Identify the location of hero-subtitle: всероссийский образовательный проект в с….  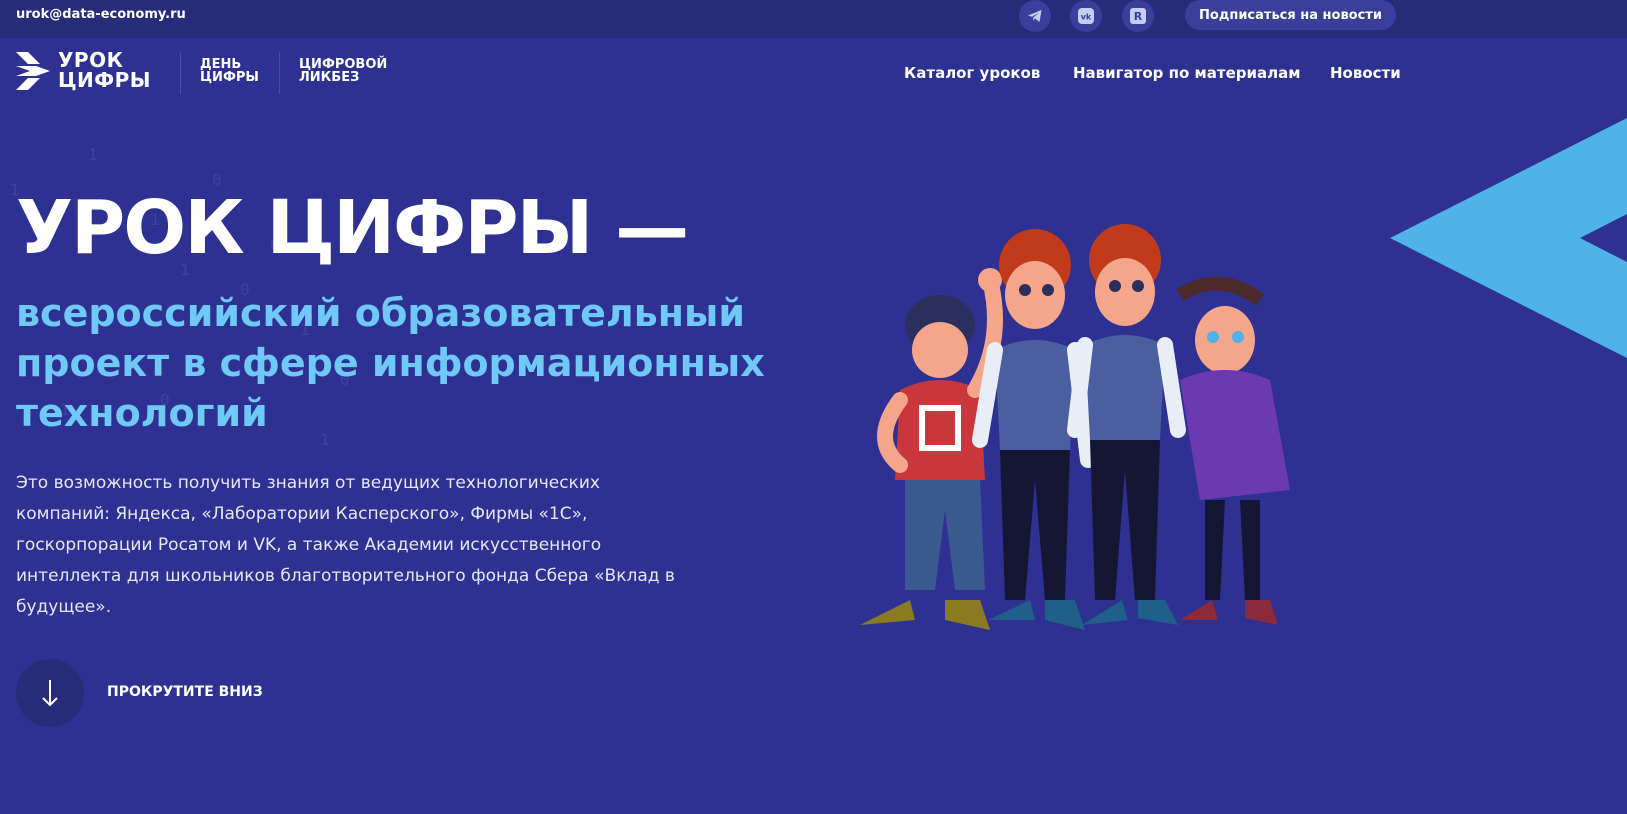
(390, 363).